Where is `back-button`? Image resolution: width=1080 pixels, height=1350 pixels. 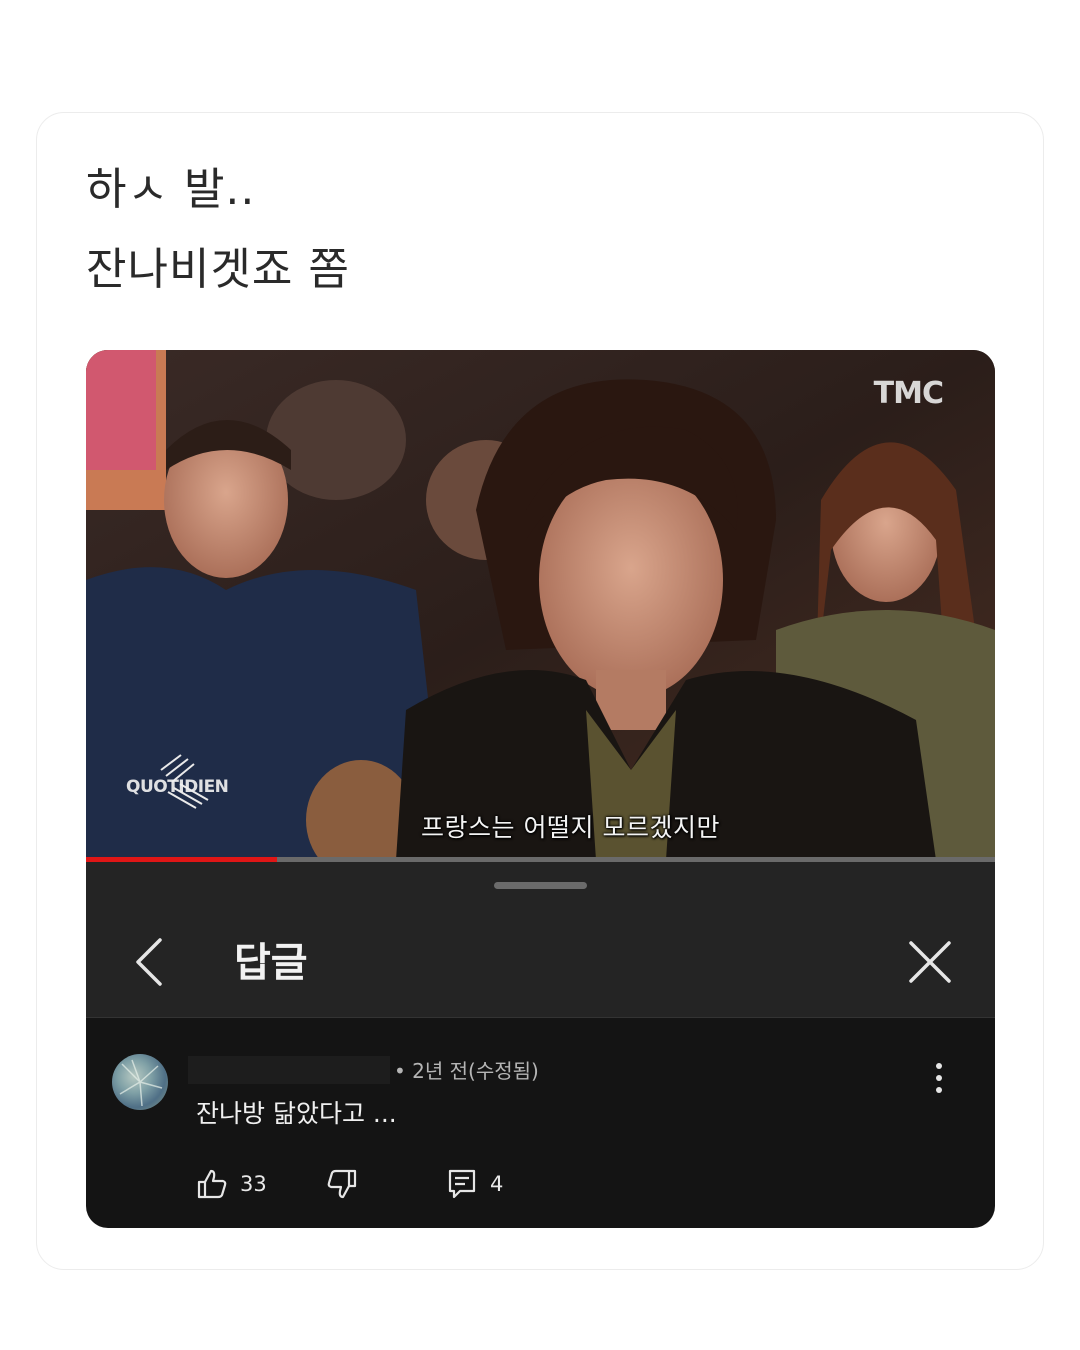 back-button is located at coordinates (150, 962).